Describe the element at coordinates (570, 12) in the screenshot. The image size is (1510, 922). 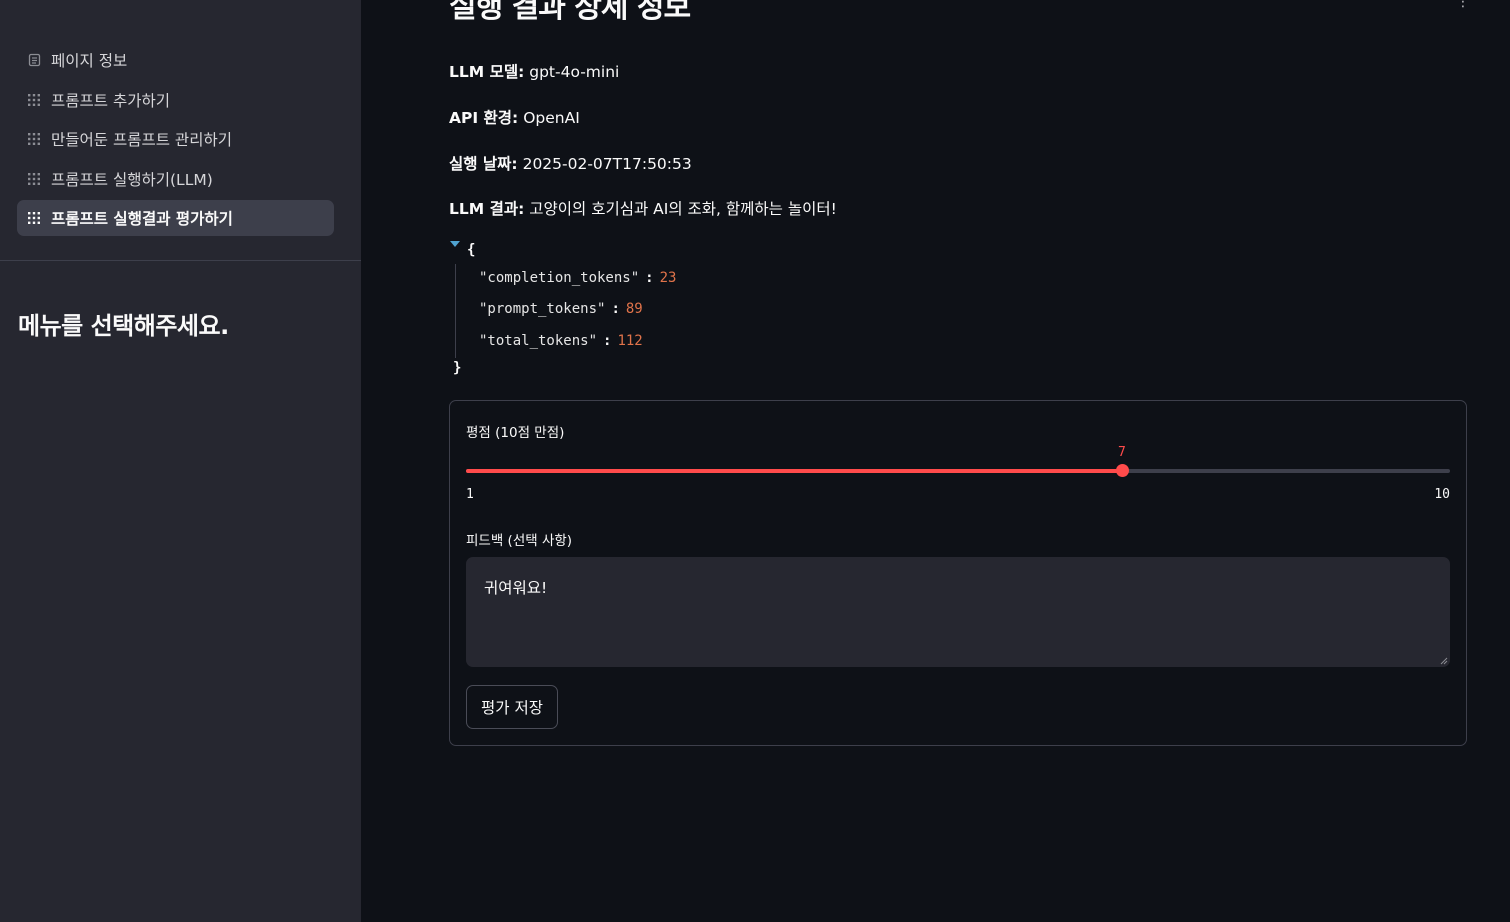
I see `page-title: 실행 결과 상세 정보` at that location.